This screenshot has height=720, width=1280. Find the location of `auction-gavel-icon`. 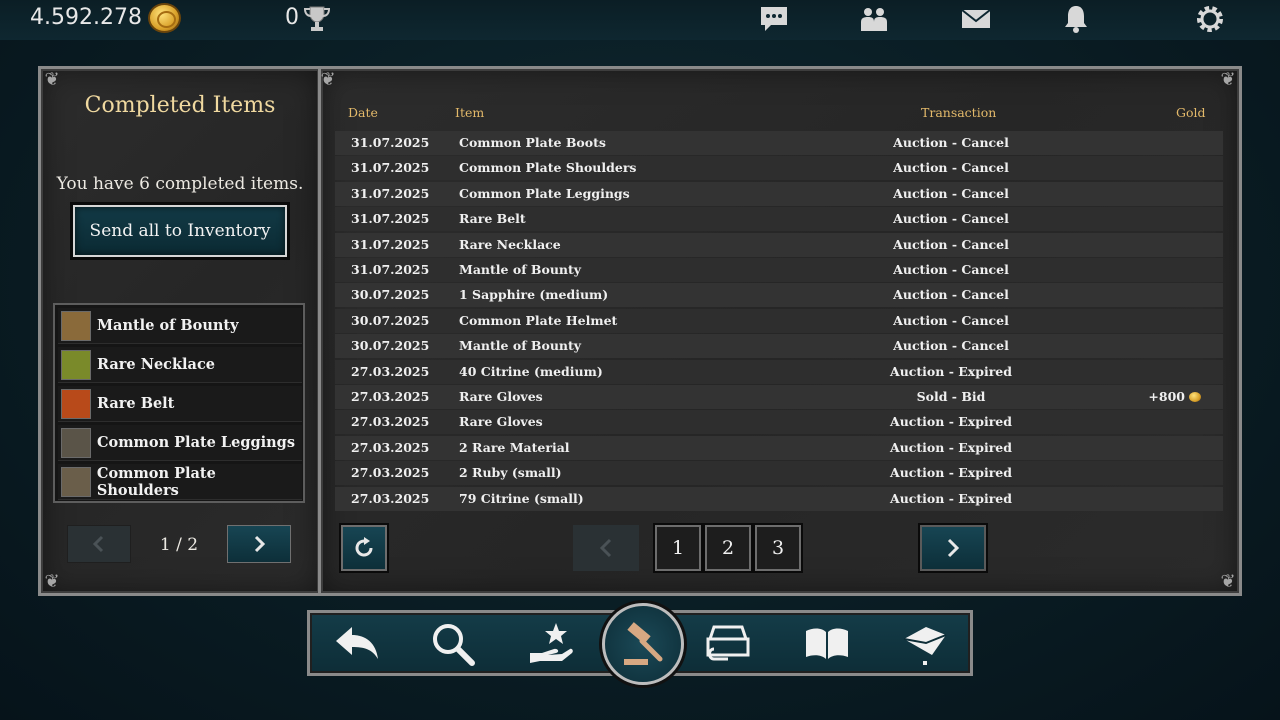

auction-gavel-icon is located at coordinates (643, 643).